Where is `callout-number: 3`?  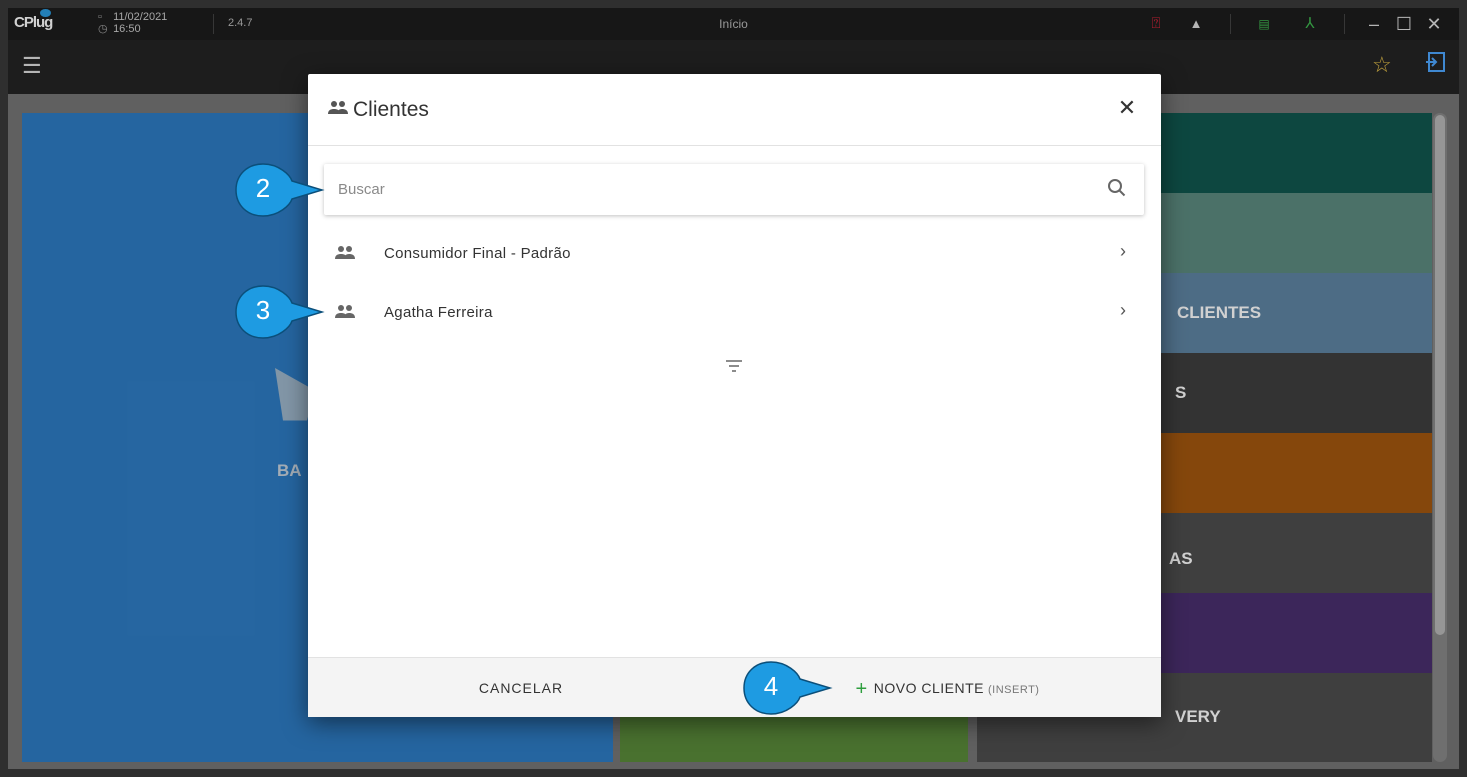 callout-number: 3 is located at coordinates (263, 310).